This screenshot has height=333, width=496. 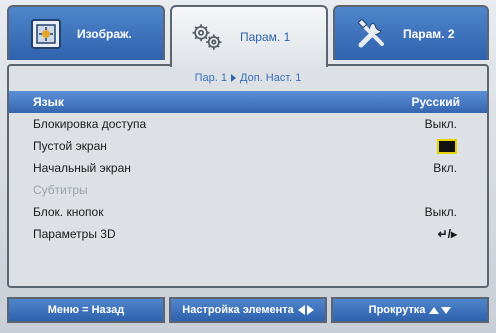 I want to click on menu-item-label: Блок. кнопок, so click(x=68, y=212).